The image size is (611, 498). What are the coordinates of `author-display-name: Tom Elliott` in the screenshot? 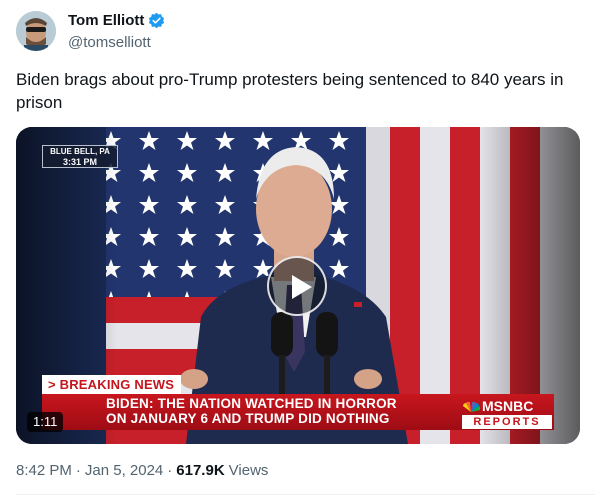 It's located at (106, 20).